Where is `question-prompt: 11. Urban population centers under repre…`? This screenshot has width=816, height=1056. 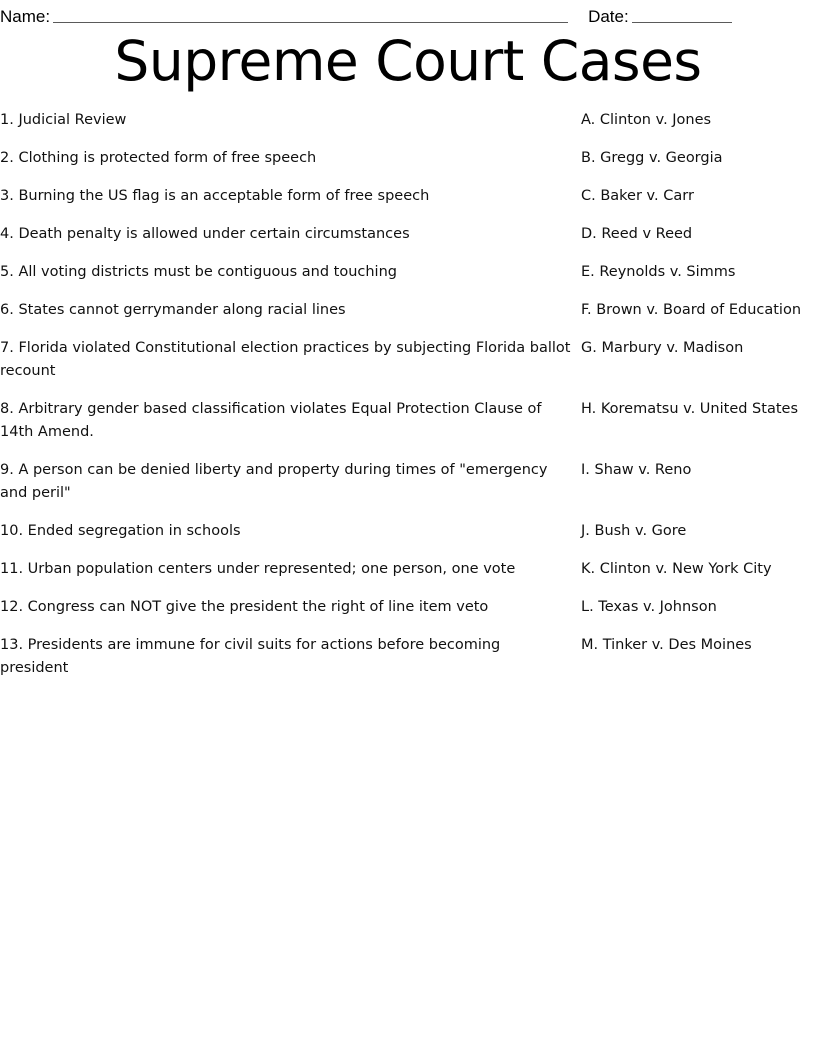
question-prompt: 11. Urban population centers under repre… is located at coordinates (287, 569).